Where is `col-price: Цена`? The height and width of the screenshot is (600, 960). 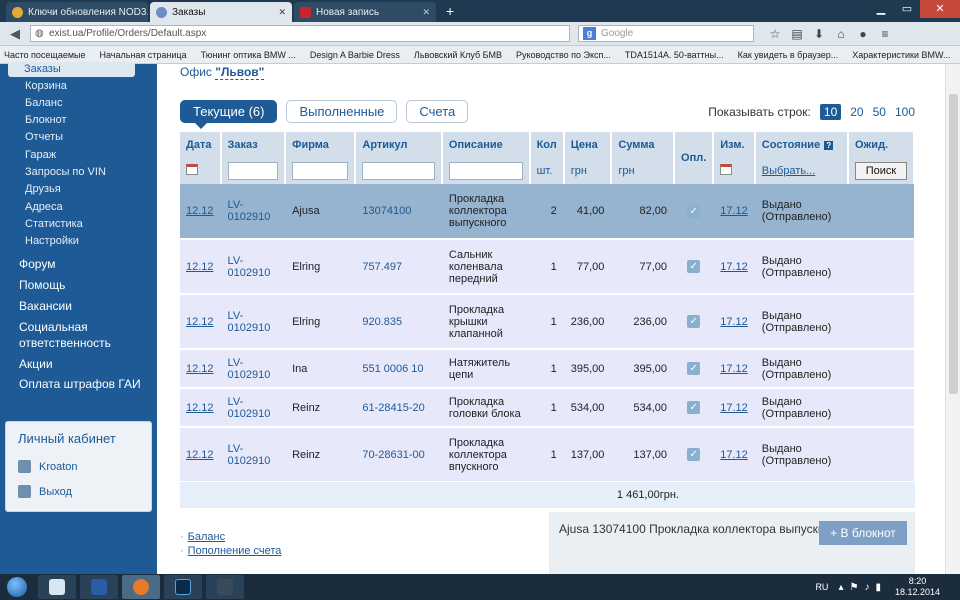
col-price: Цена is located at coordinates (588, 144).